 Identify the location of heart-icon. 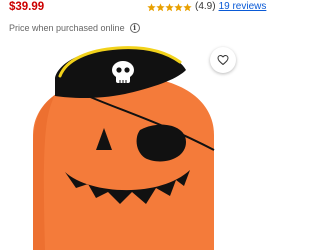
(223, 60).